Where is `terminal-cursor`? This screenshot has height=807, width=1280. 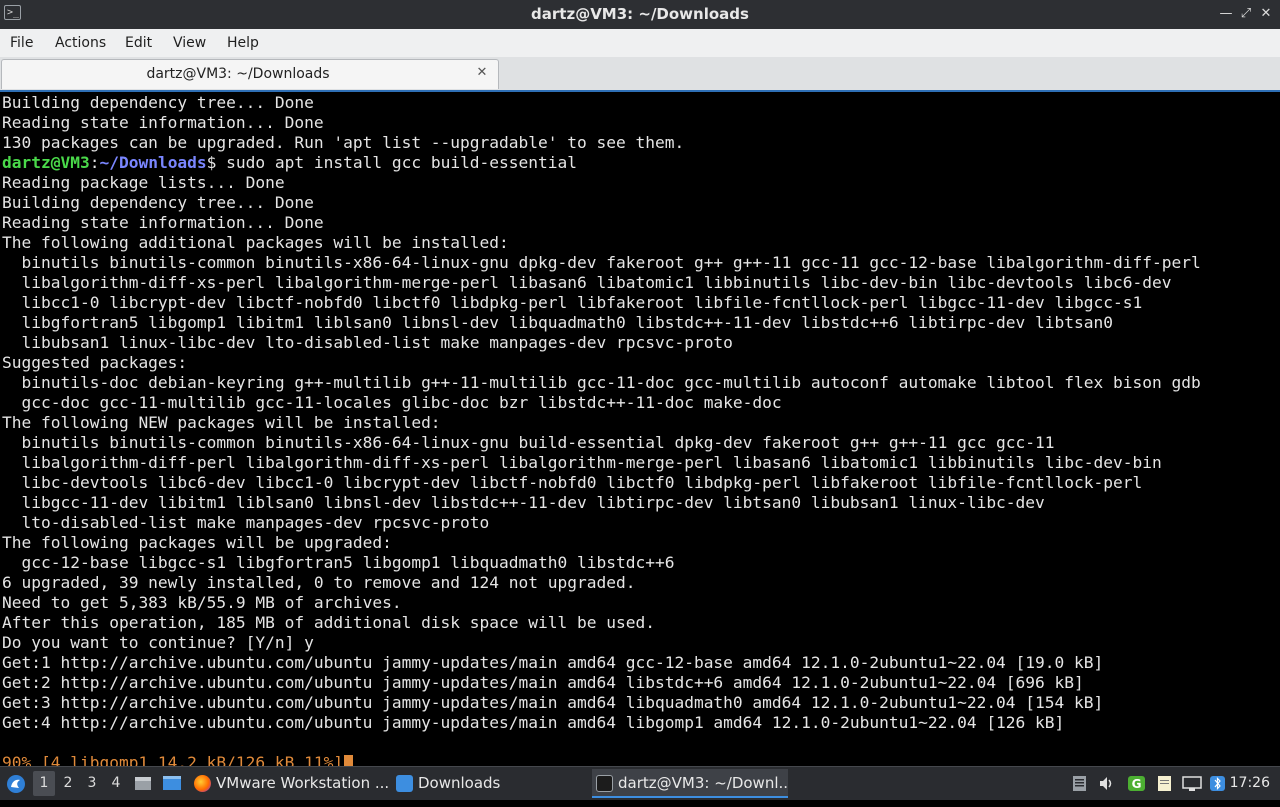 terminal-cursor is located at coordinates (349, 760).